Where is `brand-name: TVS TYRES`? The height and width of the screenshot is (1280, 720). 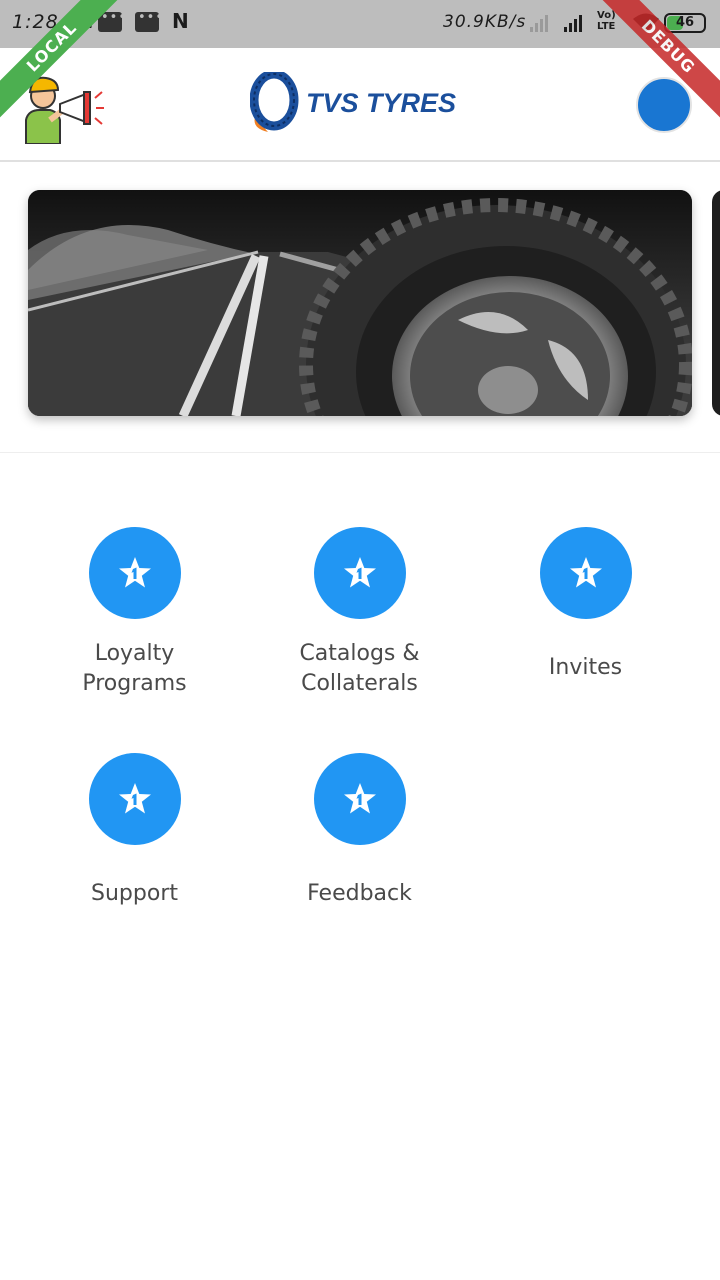 brand-name: TVS TYRES is located at coordinates (381, 103).